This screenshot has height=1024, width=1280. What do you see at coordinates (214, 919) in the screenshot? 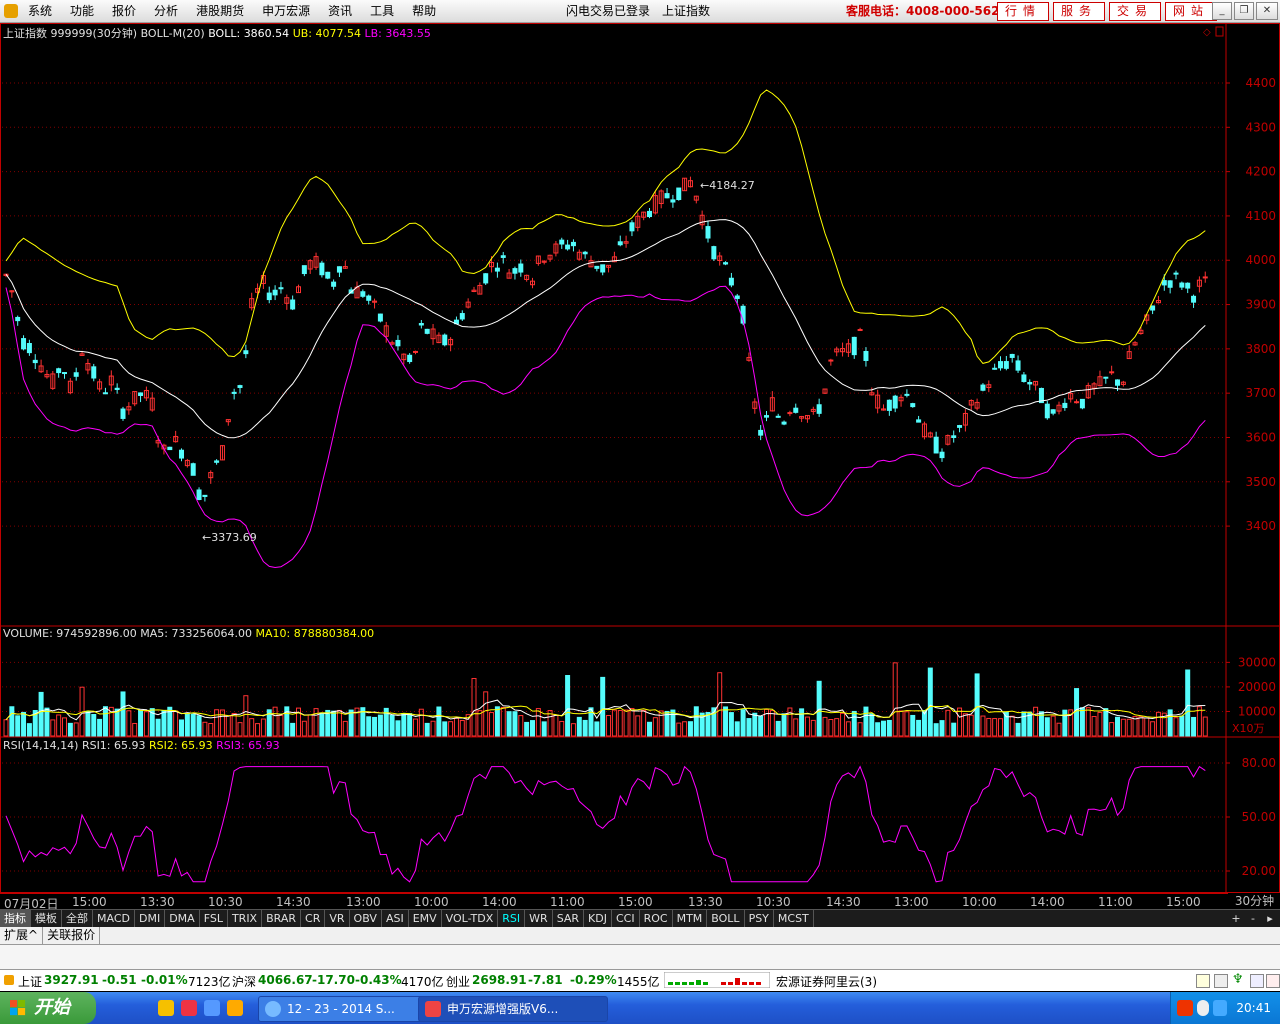
I see `indicator-tab-fsl: FSL` at bounding box center [214, 919].